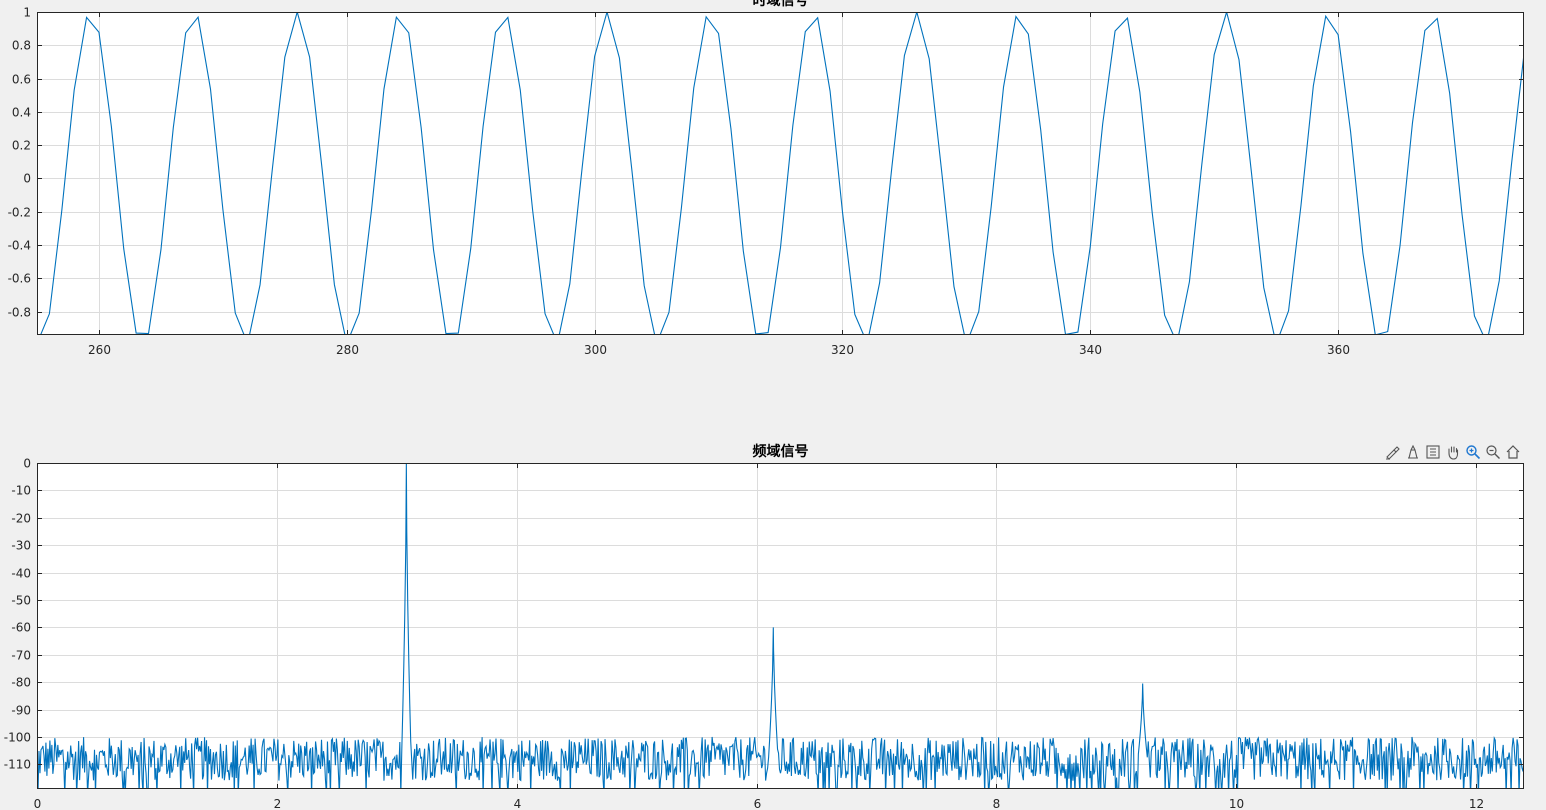 This screenshot has height=810, width=1546. I want to click on x-tick-label: 320, so click(842, 350).